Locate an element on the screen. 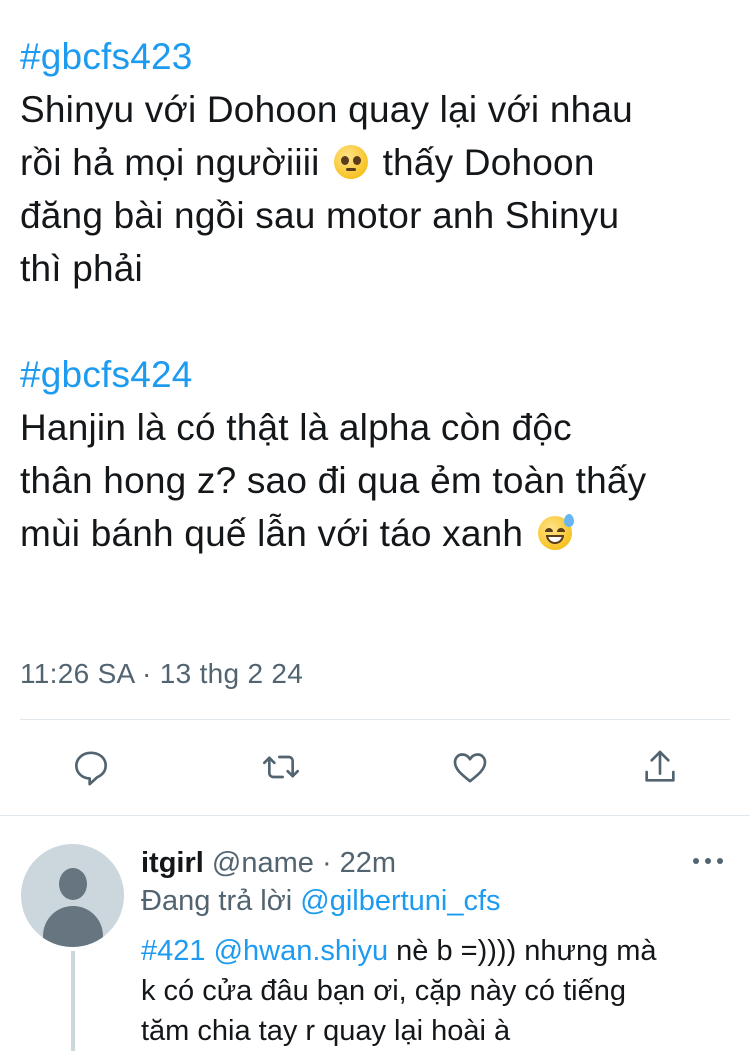  reply-button is located at coordinates (91, 767).